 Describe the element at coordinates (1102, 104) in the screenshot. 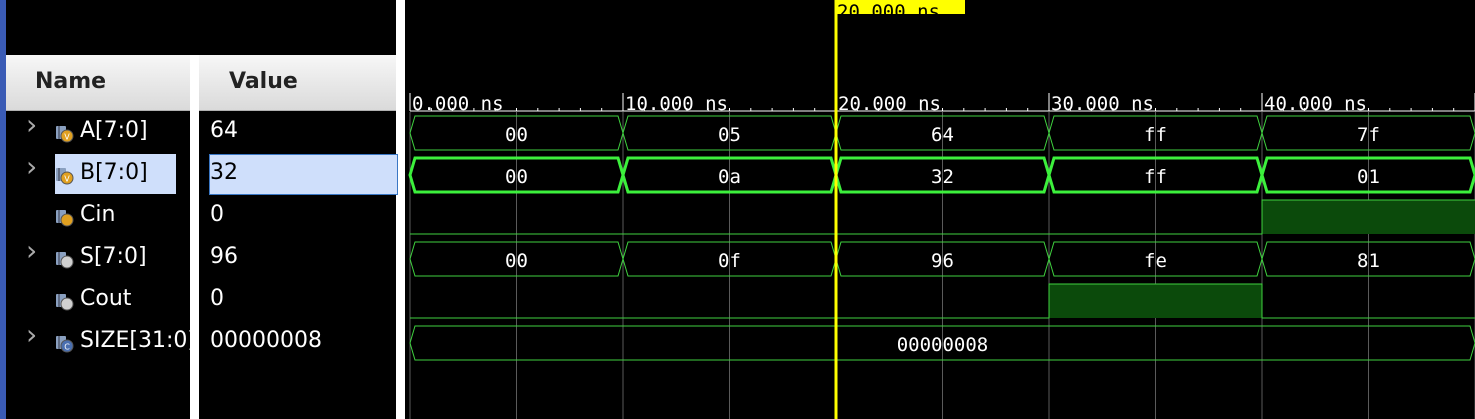

I see `ruler-tick-label: 30.000 ns` at that location.